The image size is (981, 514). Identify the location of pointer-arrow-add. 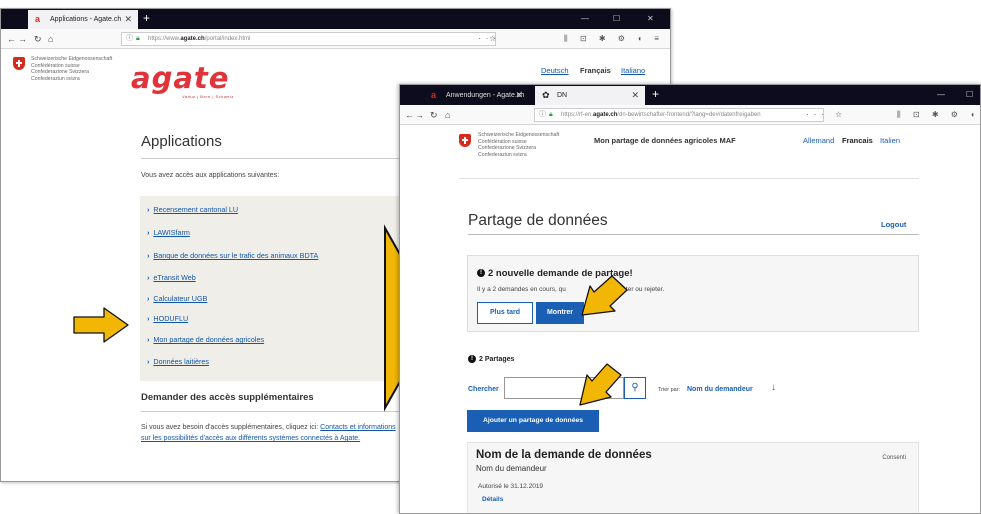
(600, 384).